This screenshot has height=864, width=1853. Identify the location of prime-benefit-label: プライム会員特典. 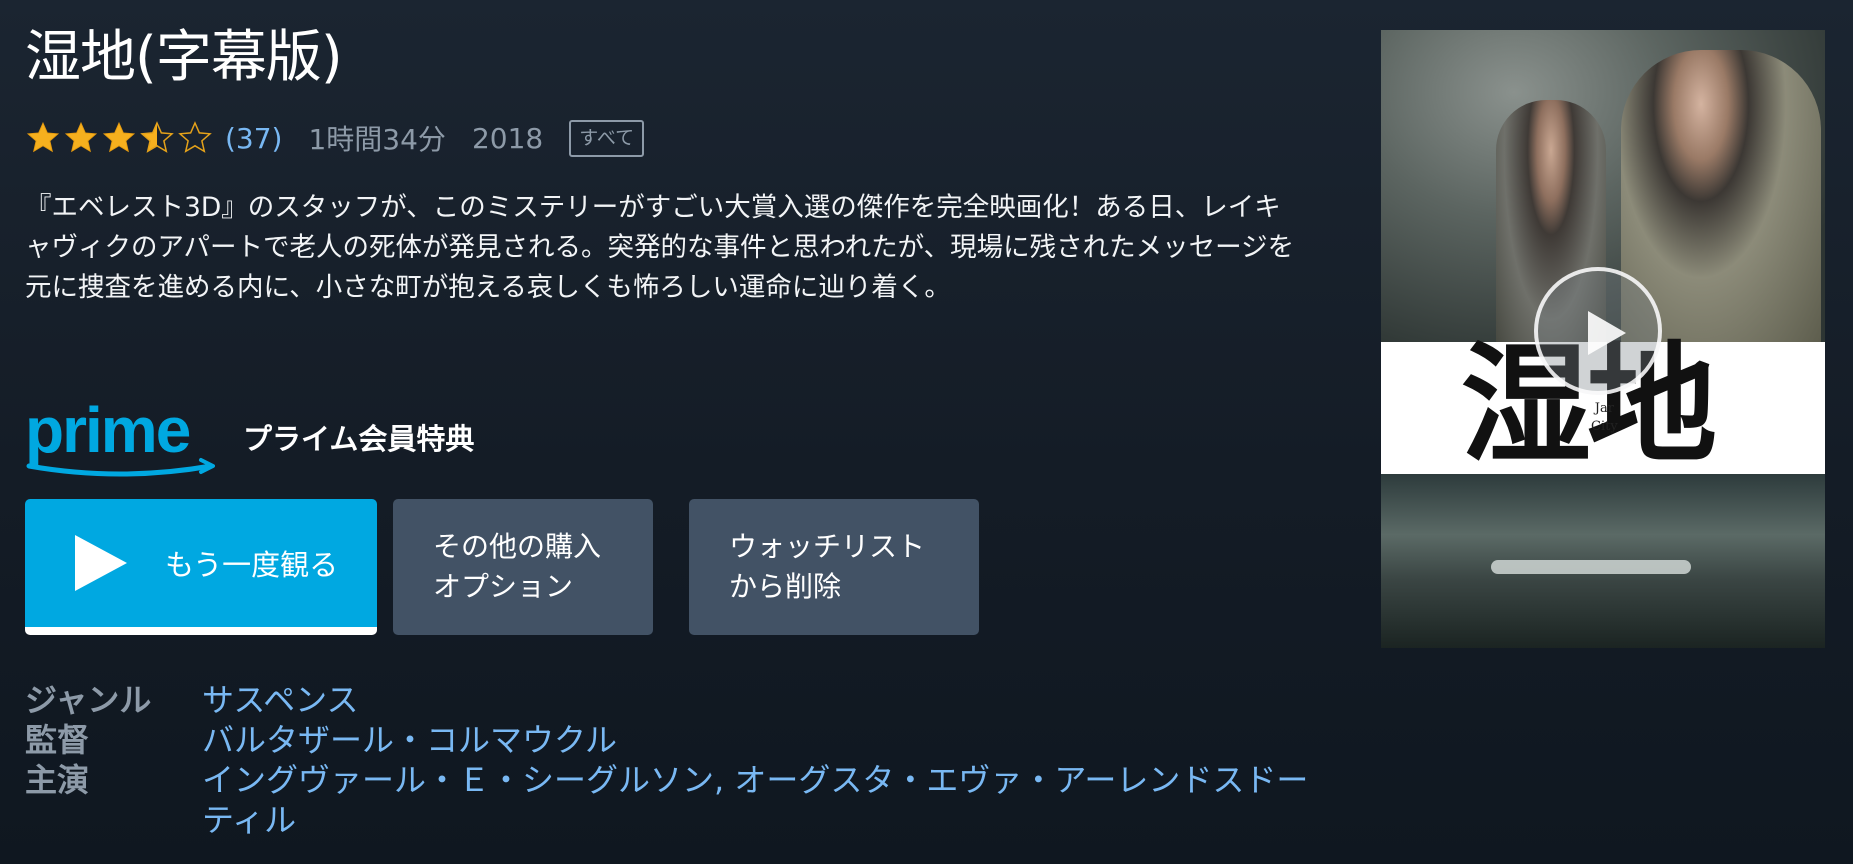
(359, 439).